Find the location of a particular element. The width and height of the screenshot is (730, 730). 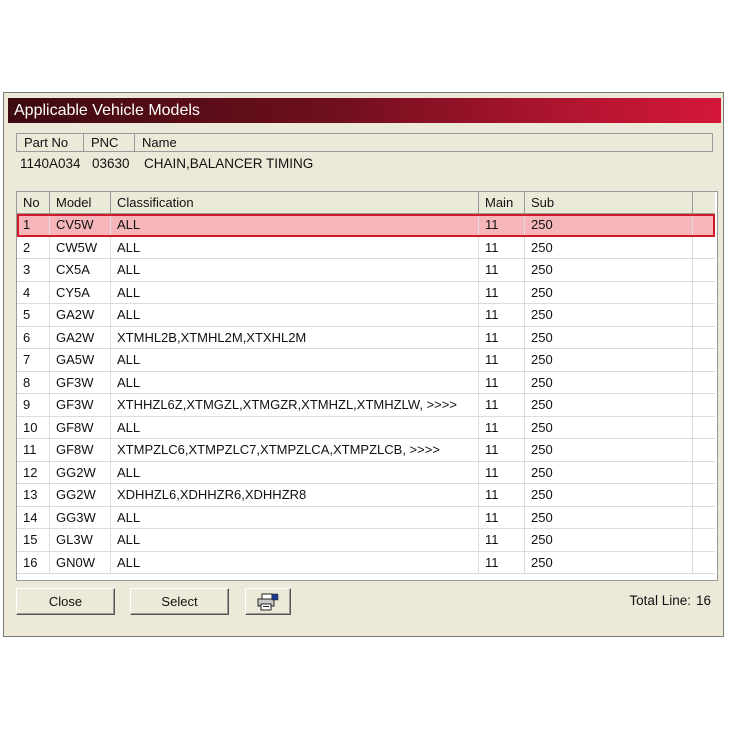

cell-no: 12 is located at coordinates (33, 472).